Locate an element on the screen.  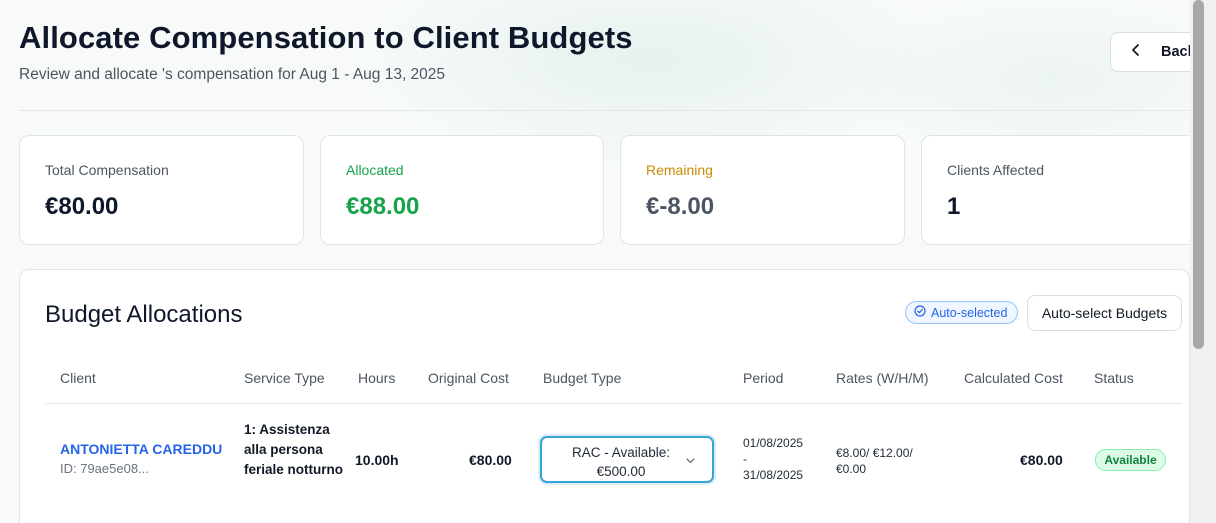
column-header-rates: Rates (W/H/M) is located at coordinates (882, 378).